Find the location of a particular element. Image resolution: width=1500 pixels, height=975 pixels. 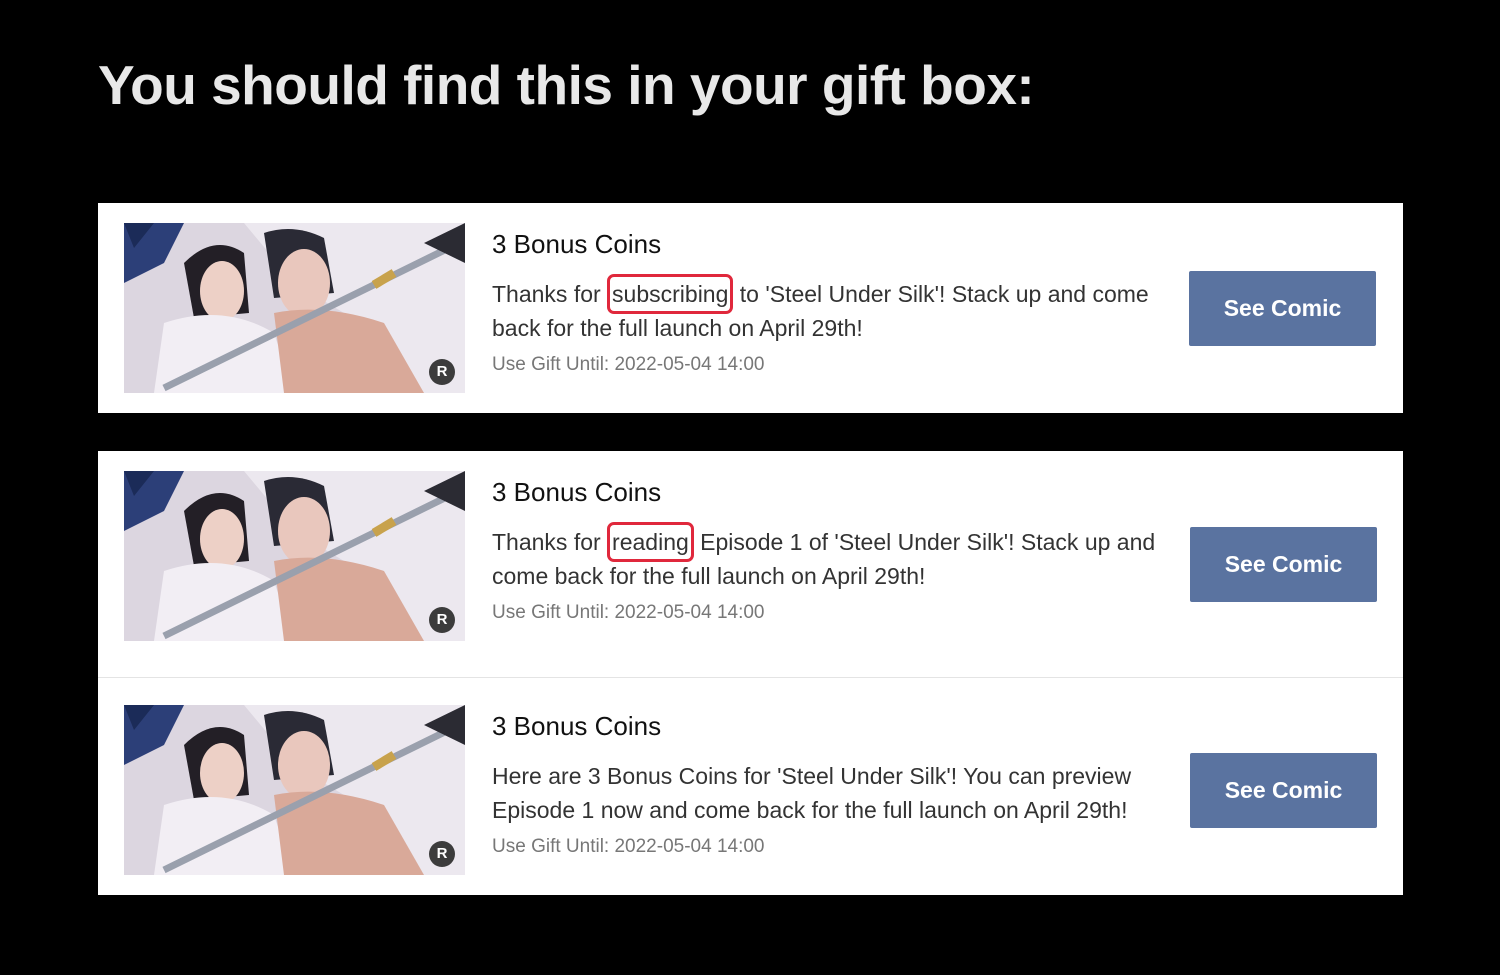

page-heading: You should find this in your gift box: is located at coordinates (566, 85).